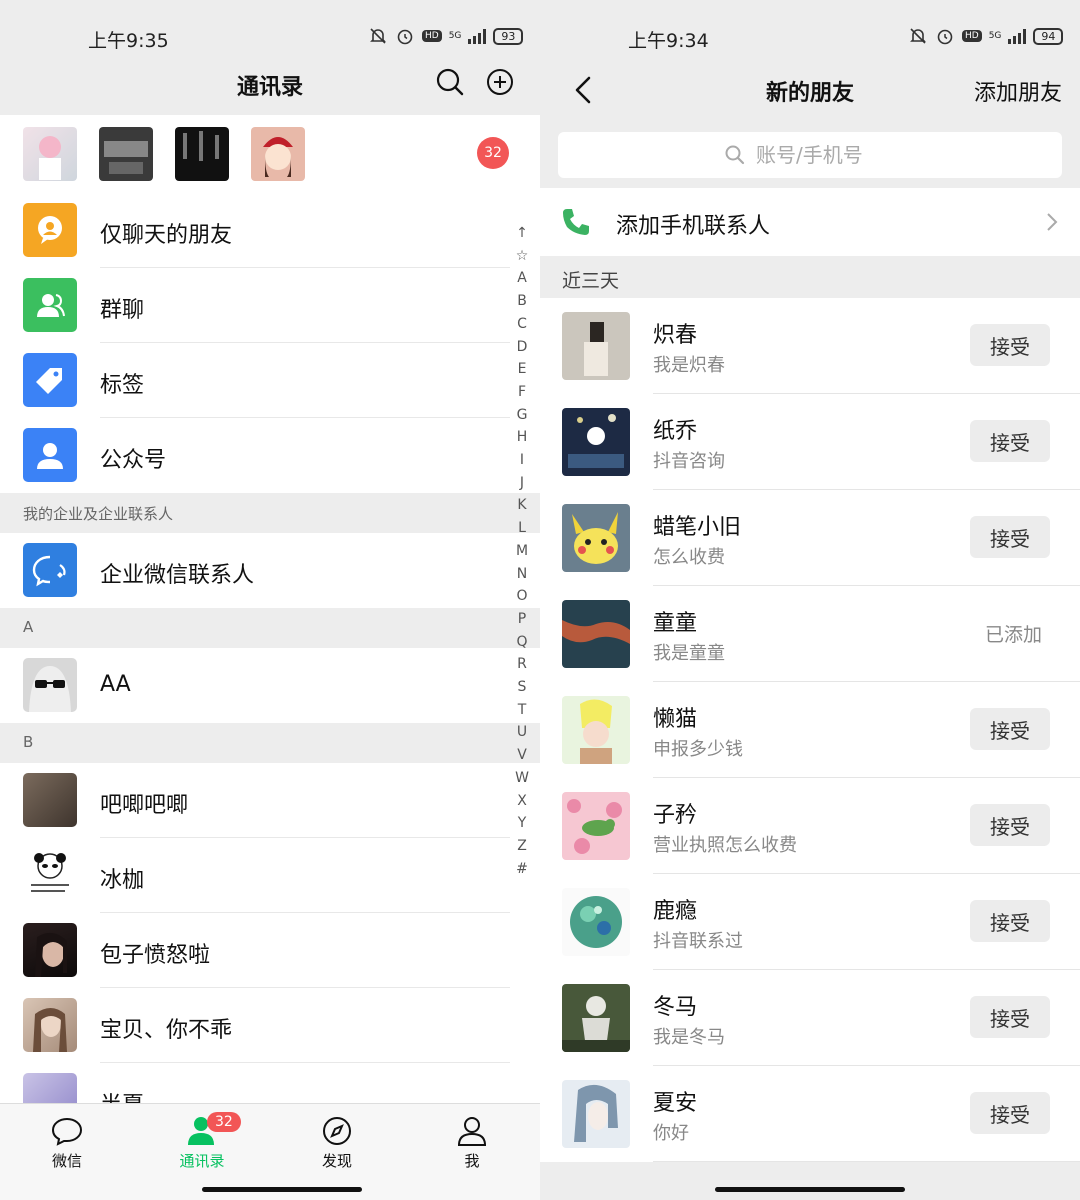 This screenshot has height=1200, width=1080. Describe the element at coordinates (522, 233) in the screenshot. I see `index-letter: ↑` at that location.